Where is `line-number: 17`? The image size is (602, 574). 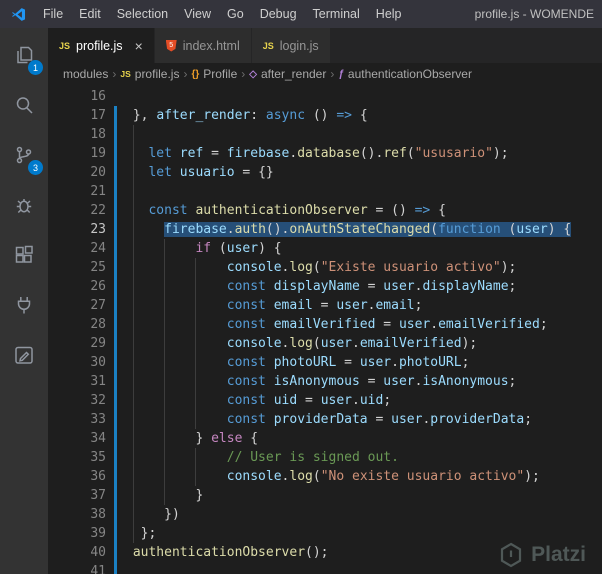
line-number: 17 is located at coordinates (77, 115).